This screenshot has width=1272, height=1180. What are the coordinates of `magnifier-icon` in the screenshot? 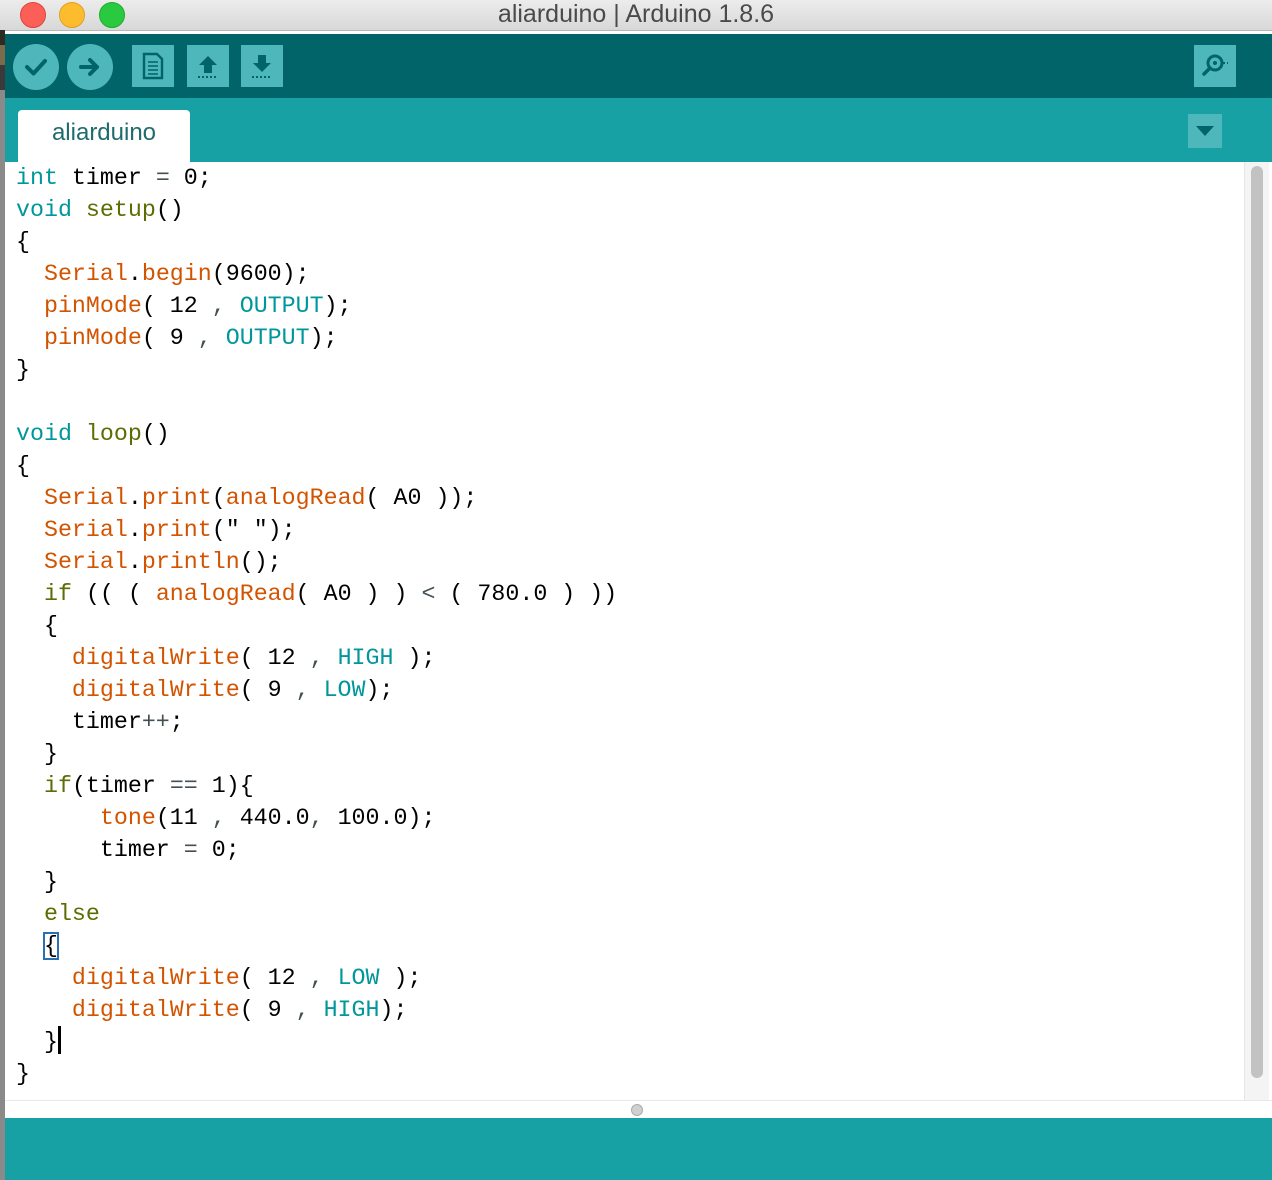 It's located at (1215, 65).